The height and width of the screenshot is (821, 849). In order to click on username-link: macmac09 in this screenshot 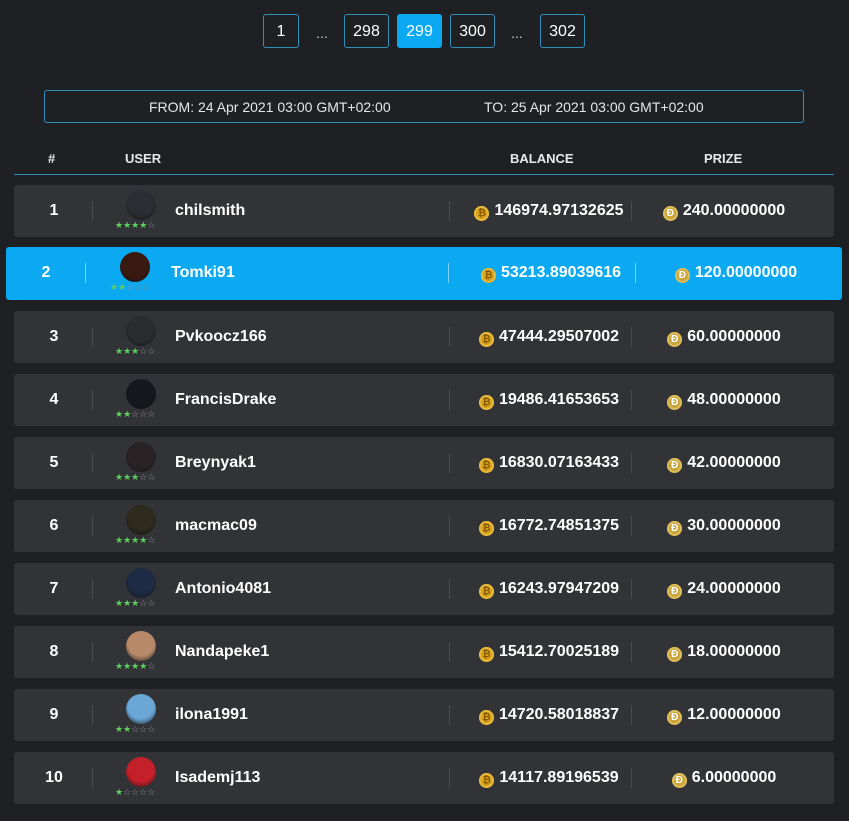, I will do `click(216, 526)`.